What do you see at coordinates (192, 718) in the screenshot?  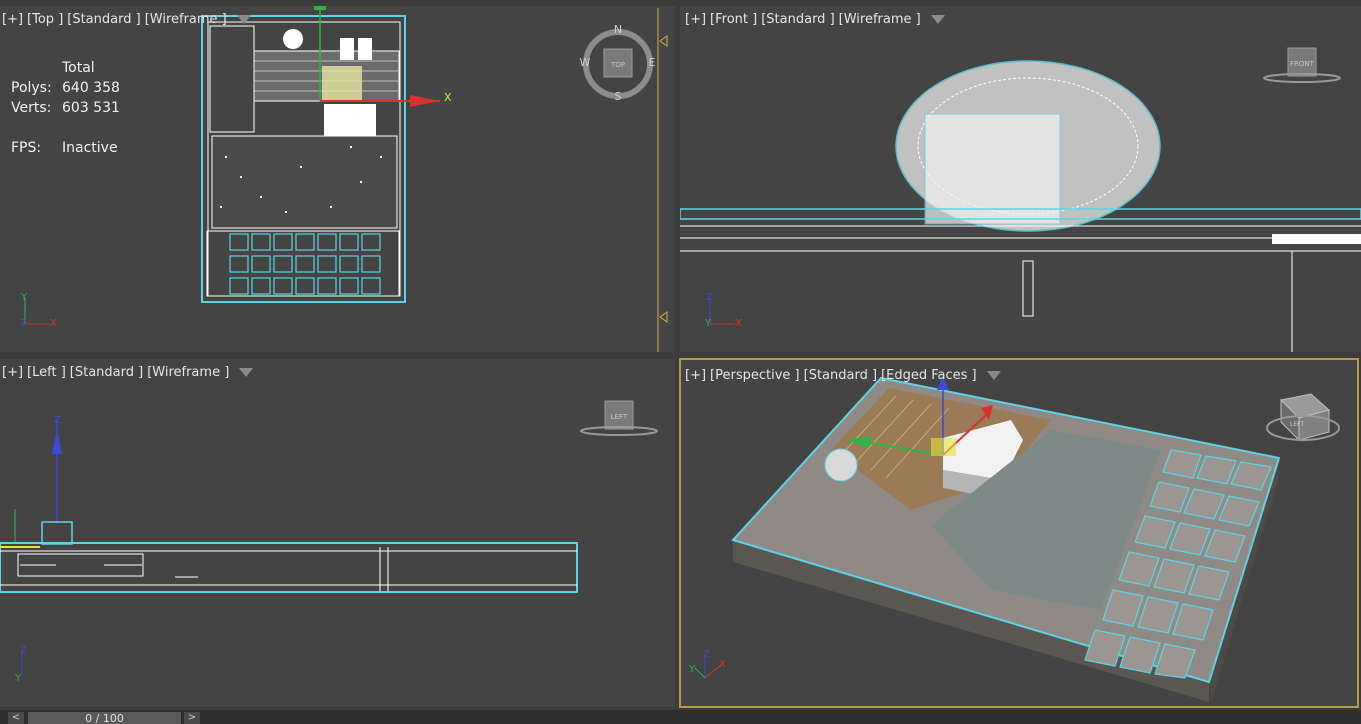 I see `next-frame-button: >` at bounding box center [192, 718].